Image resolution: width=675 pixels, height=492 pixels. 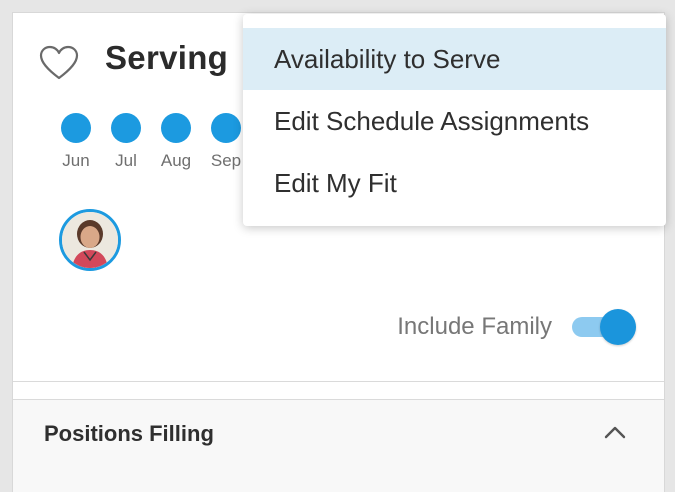 I want to click on month-jun: Jun, so click(x=76, y=142).